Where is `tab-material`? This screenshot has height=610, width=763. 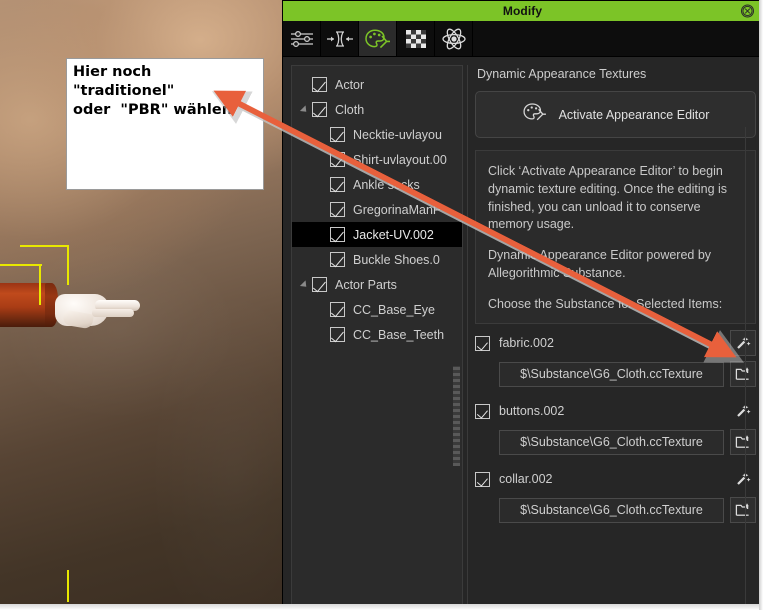
tab-material is located at coordinates (416, 38).